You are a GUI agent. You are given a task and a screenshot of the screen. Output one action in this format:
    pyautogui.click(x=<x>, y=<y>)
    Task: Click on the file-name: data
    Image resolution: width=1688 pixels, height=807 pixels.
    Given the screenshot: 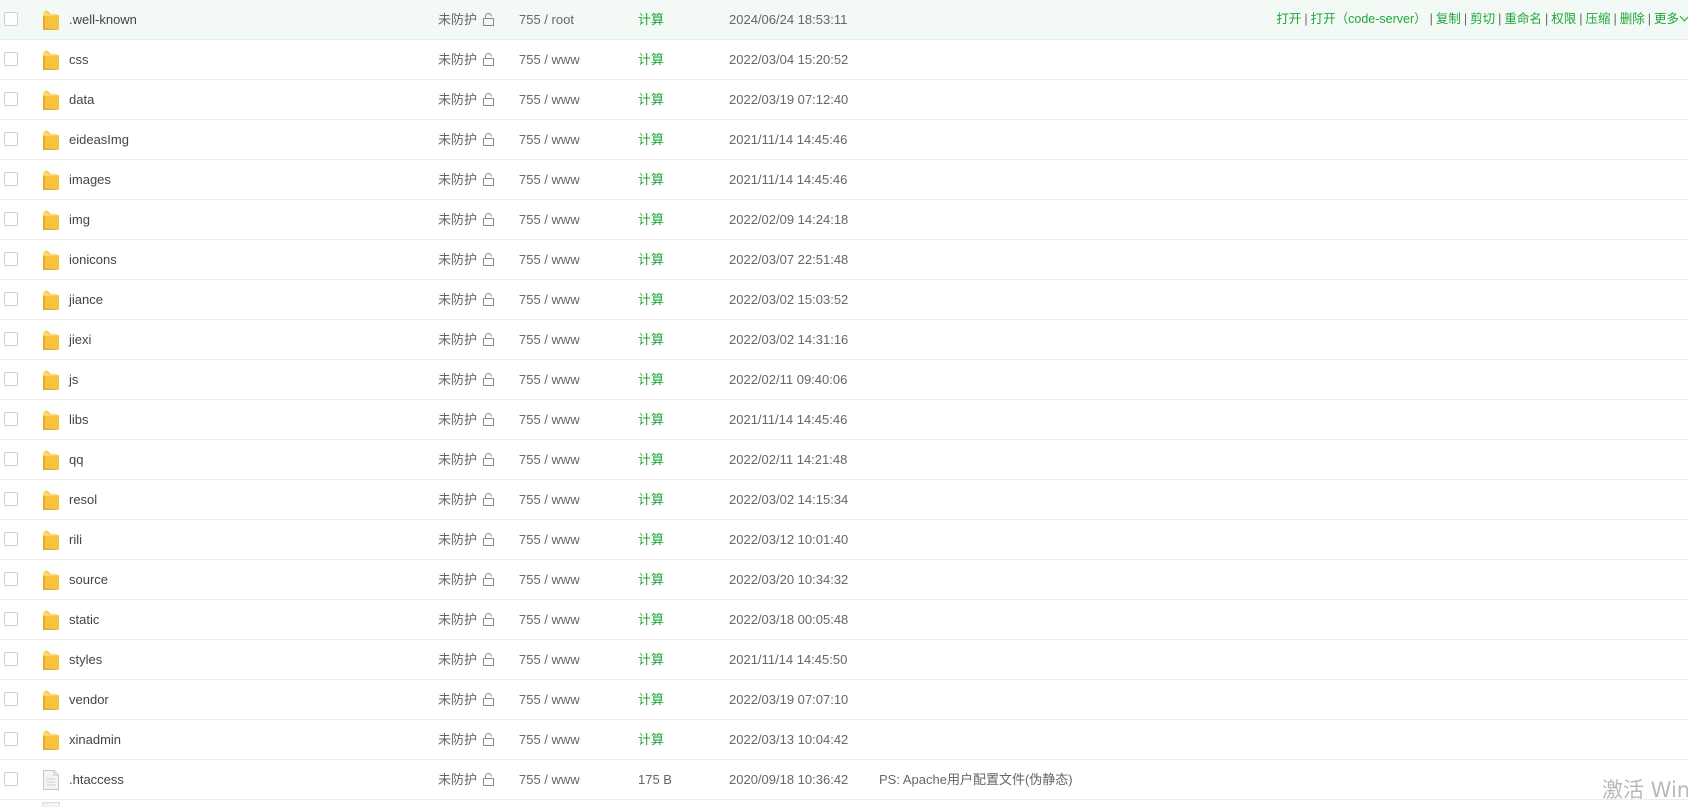 What is the action you would take?
    pyautogui.click(x=81, y=99)
    